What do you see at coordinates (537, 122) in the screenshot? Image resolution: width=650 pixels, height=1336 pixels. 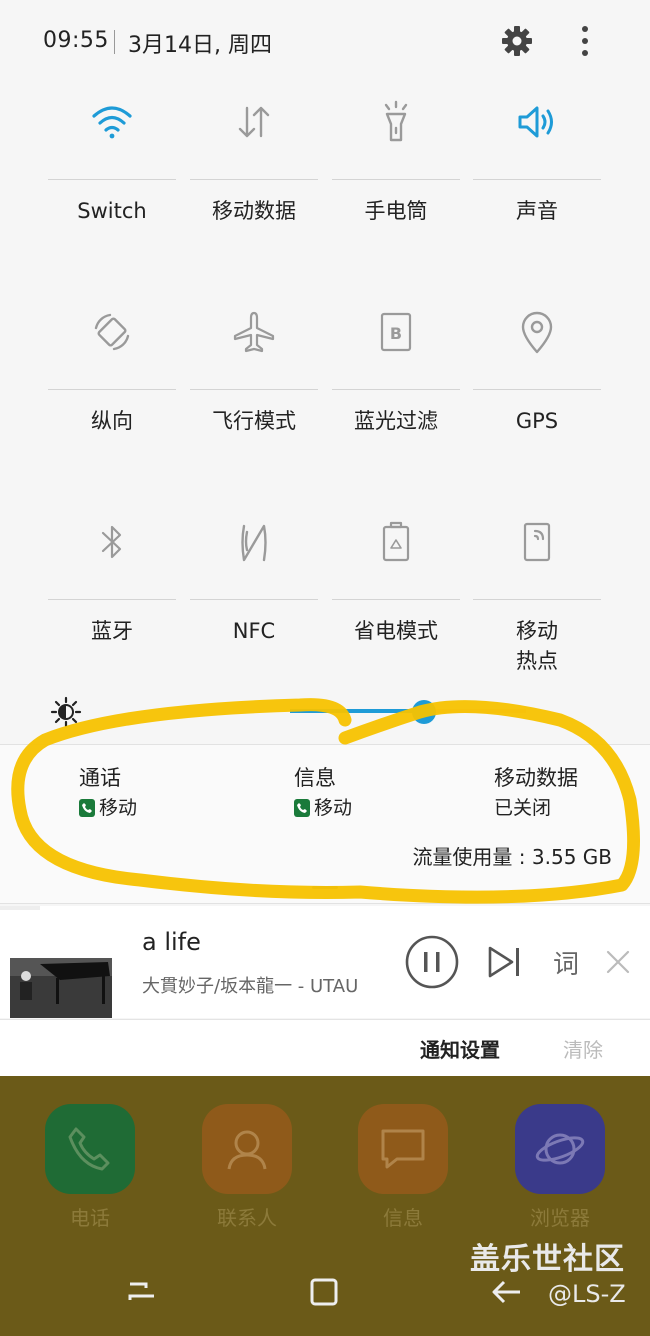 I see `sound-icon` at bounding box center [537, 122].